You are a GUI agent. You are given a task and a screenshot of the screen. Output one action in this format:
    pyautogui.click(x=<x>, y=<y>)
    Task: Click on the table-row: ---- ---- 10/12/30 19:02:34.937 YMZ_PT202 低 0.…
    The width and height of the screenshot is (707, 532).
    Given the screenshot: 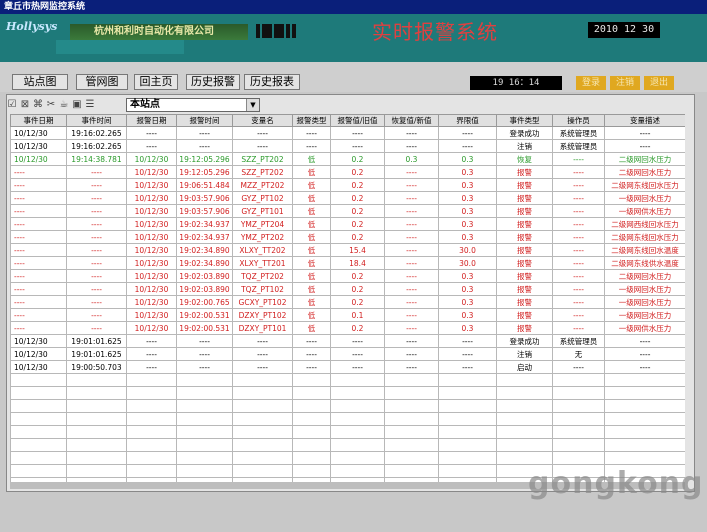 What is the action you would take?
    pyautogui.click(x=347, y=237)
    